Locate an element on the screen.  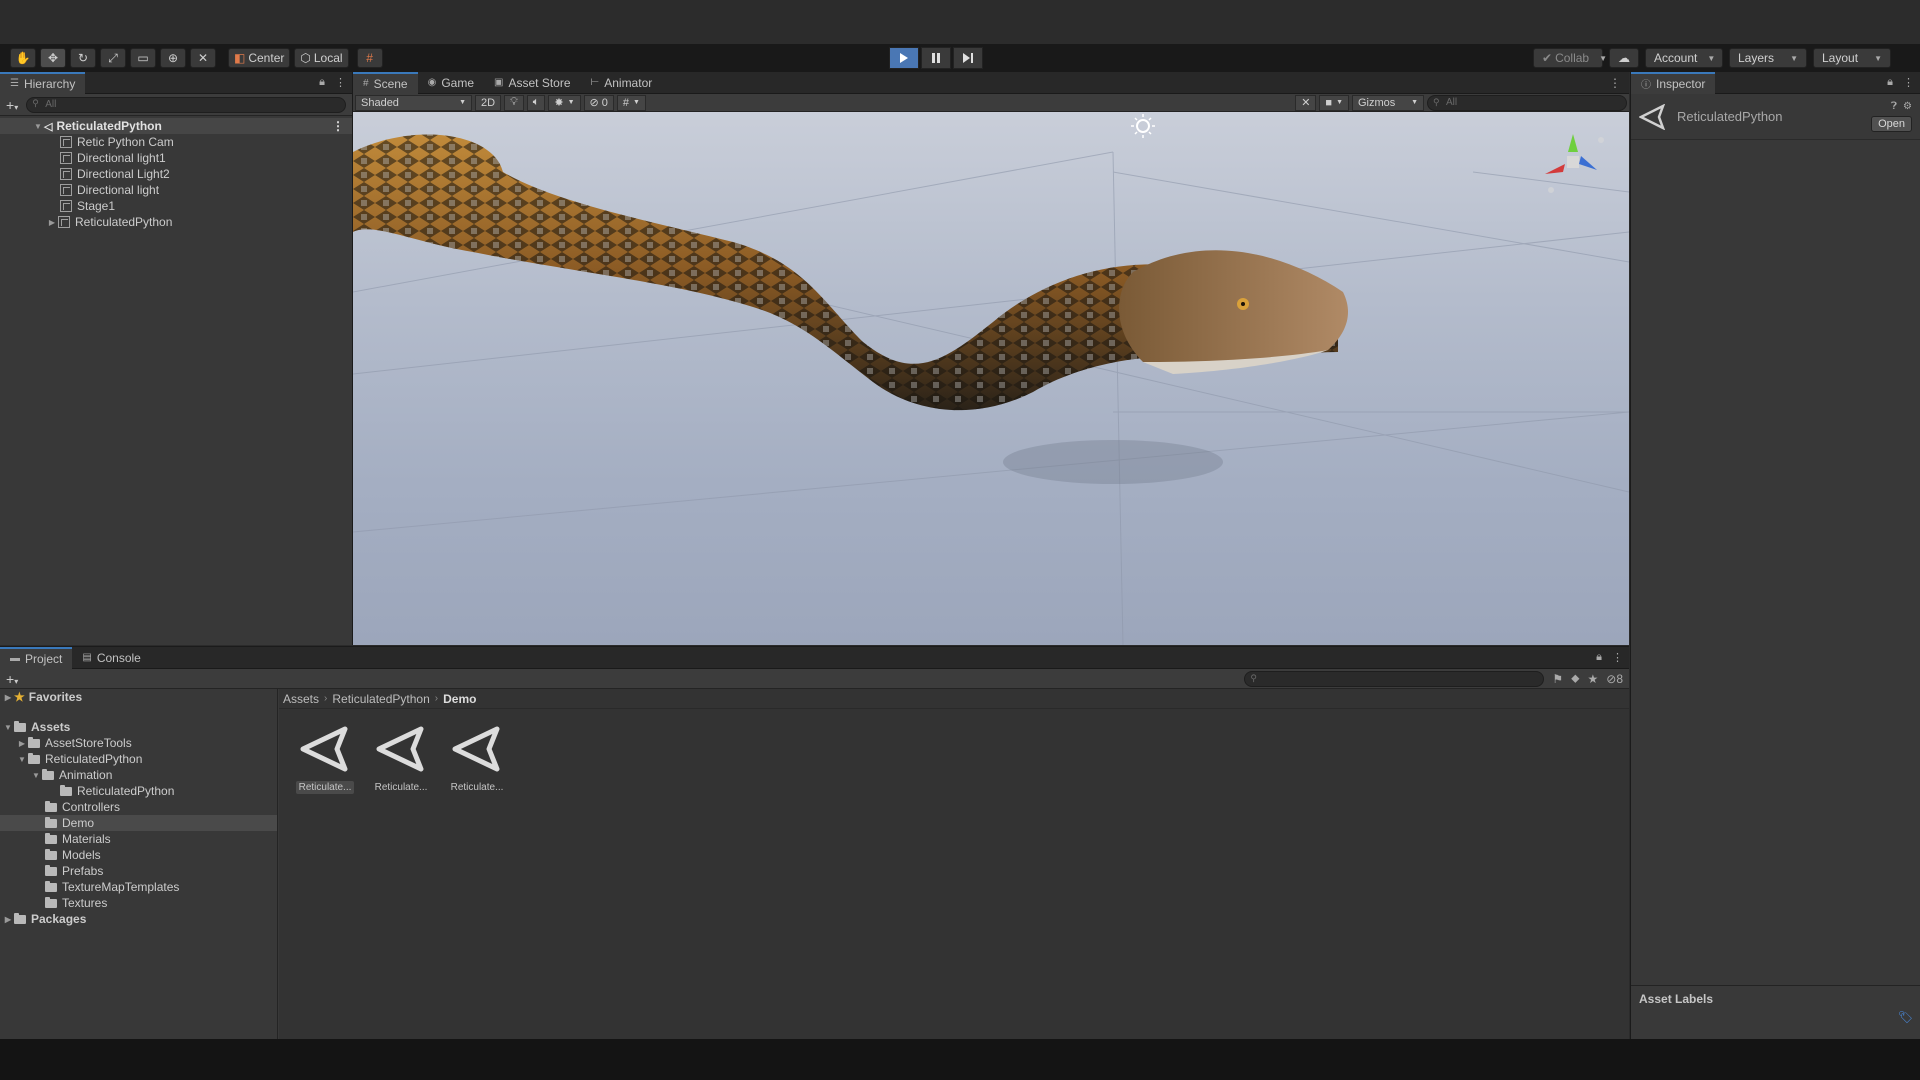
python-model is located at coordinates (850, 272).